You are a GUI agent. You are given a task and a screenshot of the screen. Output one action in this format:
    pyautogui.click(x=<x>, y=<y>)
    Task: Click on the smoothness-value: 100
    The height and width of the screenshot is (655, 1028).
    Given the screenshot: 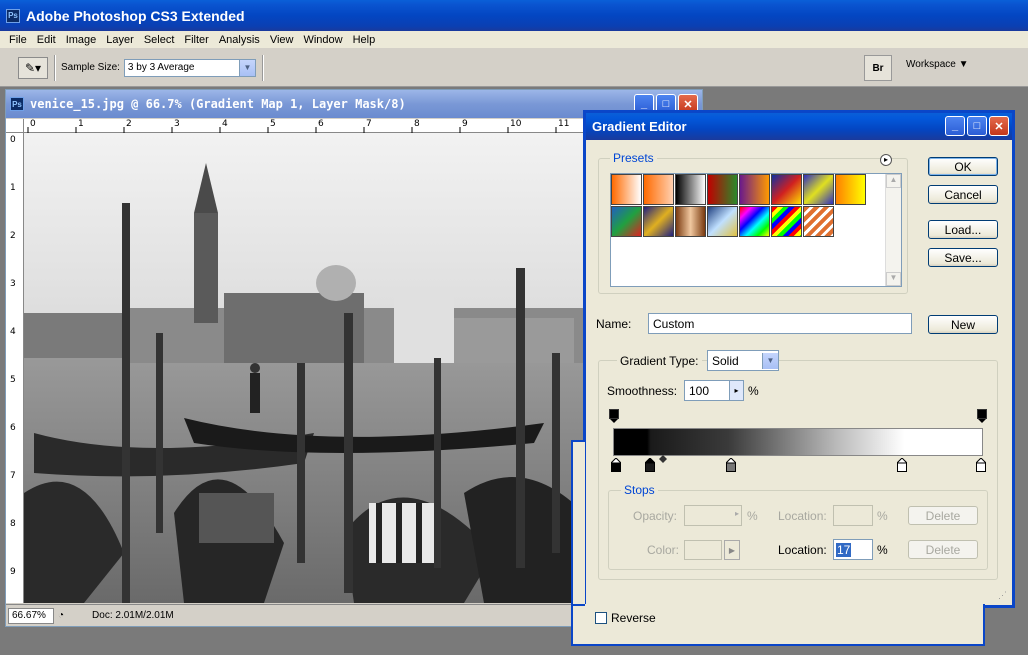 What is the action you would take?
    pyautogui.click(x=699, y=390)
    